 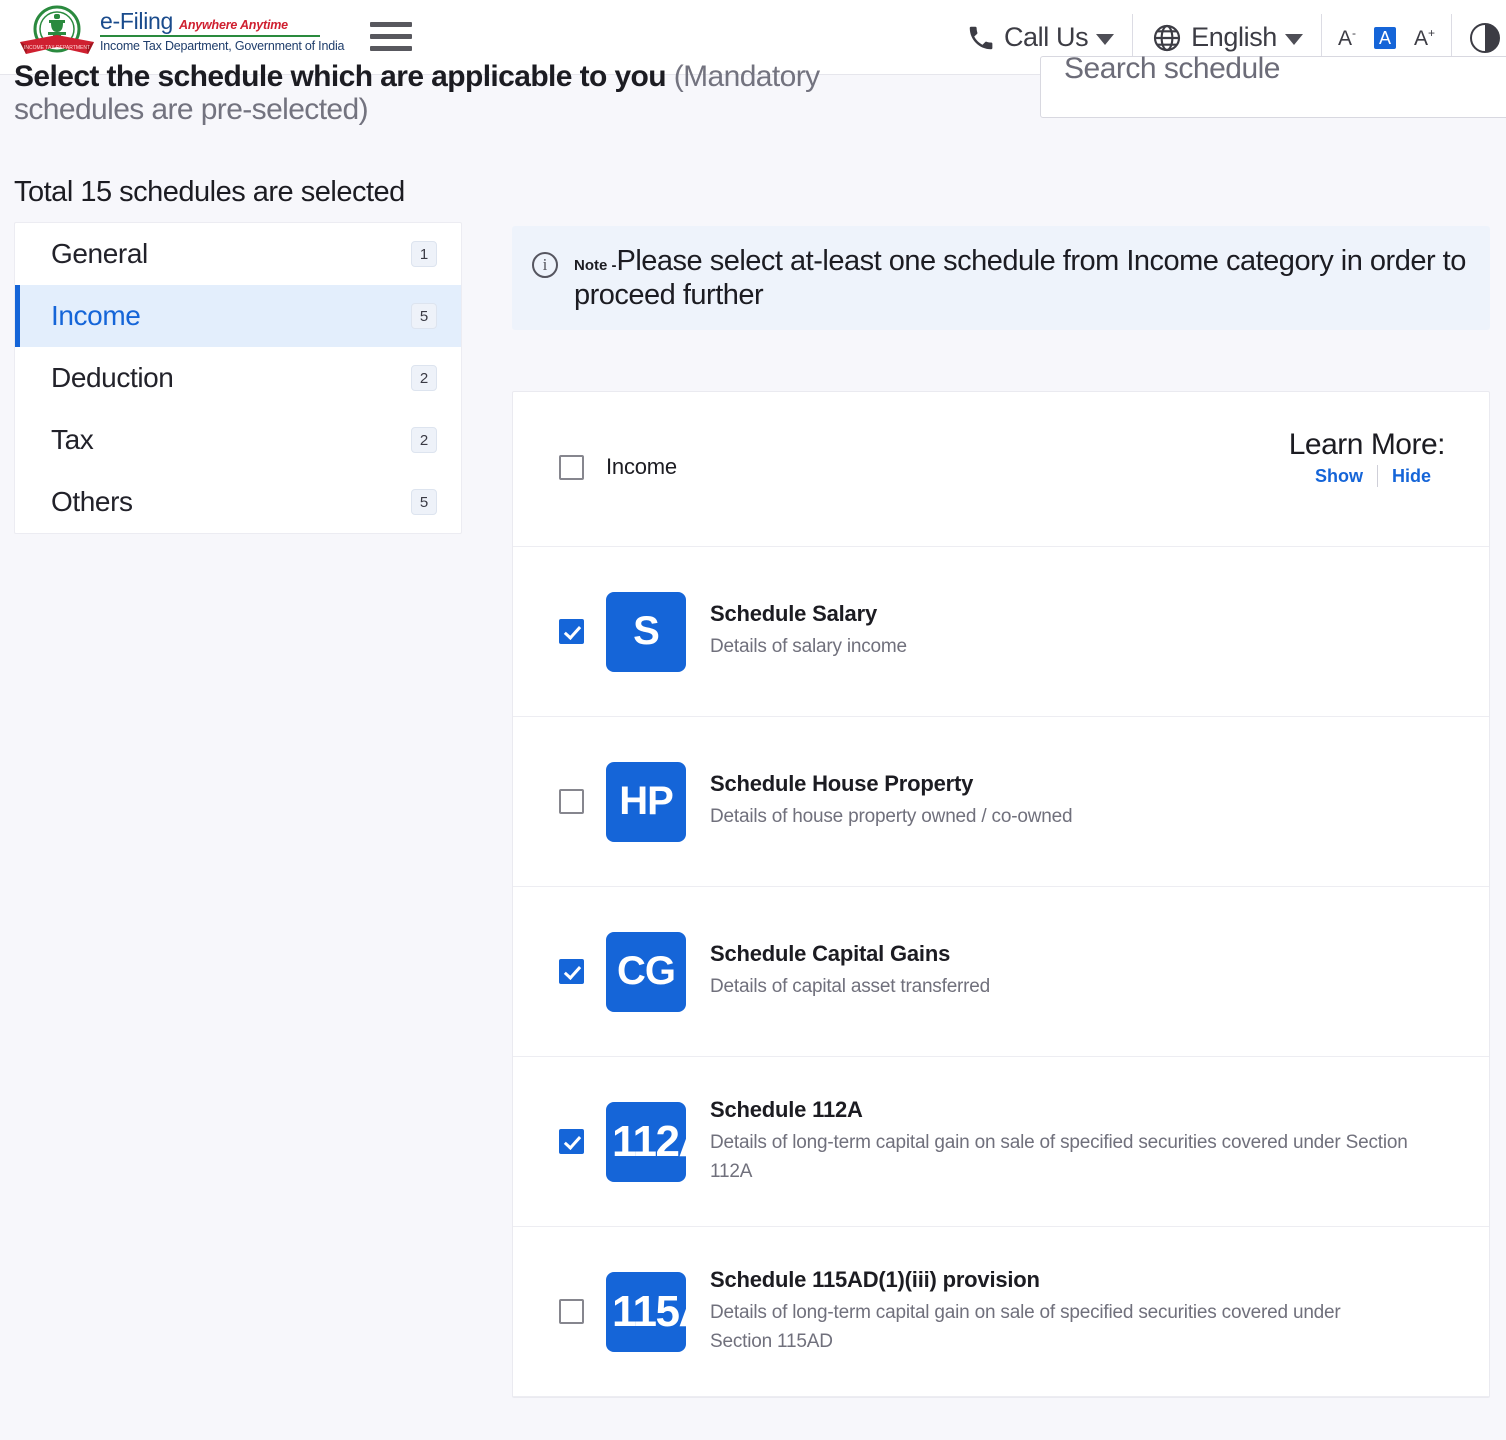 What do you see at coordinates (1046, 37) in the screenshot?
I see `call-us-label: Call Us` at bounding box center [1046, 37].